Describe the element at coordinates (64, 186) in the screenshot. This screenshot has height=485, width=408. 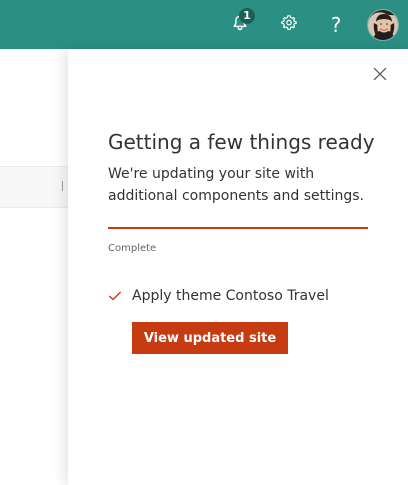
I see `background-glyph` at that location.